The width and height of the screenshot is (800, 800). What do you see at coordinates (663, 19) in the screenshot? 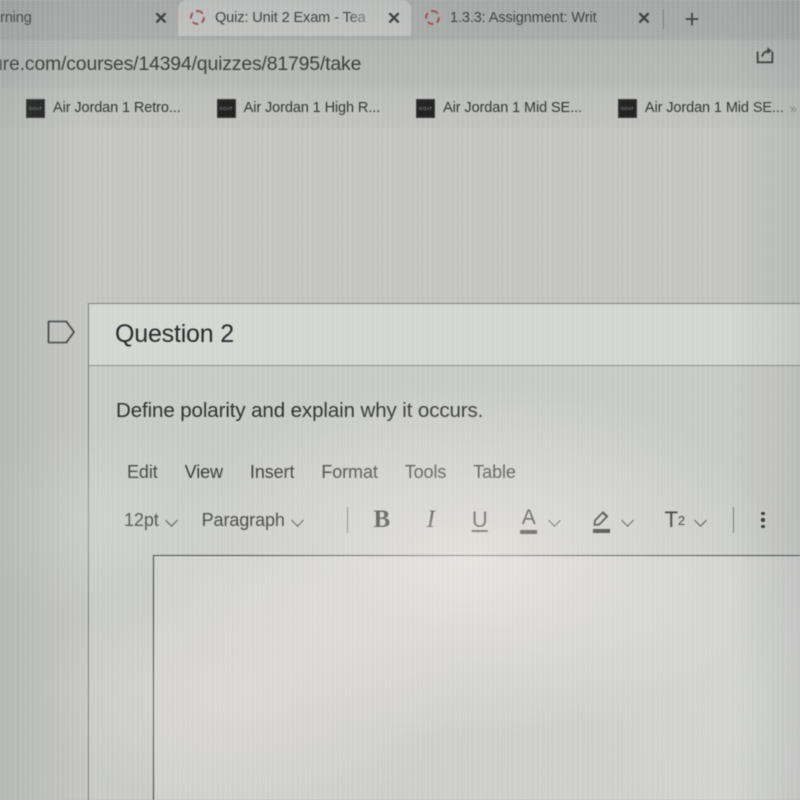
I see `tab-strip-divider` at bounding box center [663, 19].